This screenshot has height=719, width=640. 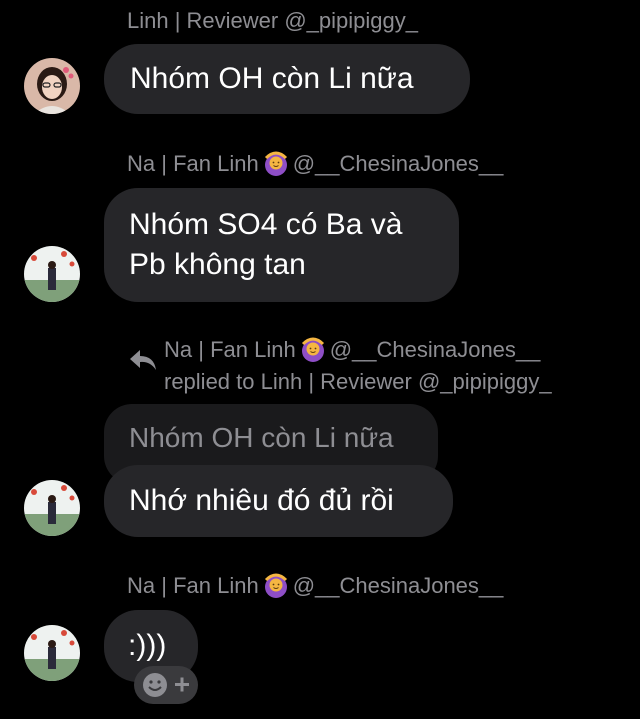 I want to click on avatar-linh, so click(x=52, y=86).